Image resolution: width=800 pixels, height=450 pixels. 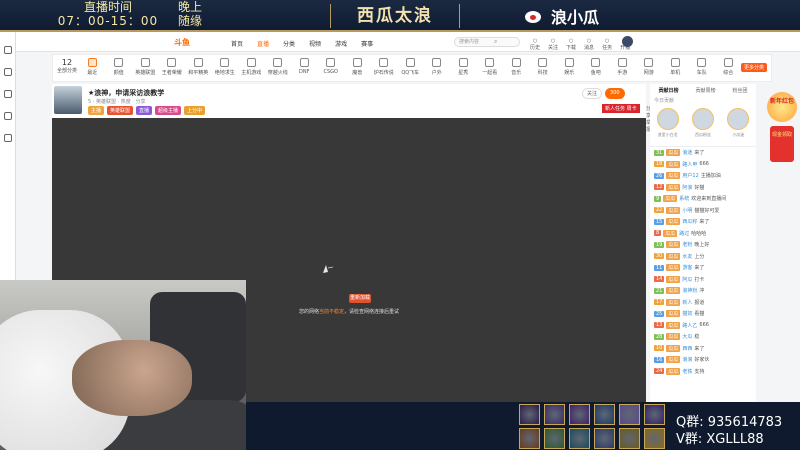 What do you see at coordinates (689, 221) in the screenshot?
I see `chat-nickname: 西瓜籽` at bounding box center [689, 221].